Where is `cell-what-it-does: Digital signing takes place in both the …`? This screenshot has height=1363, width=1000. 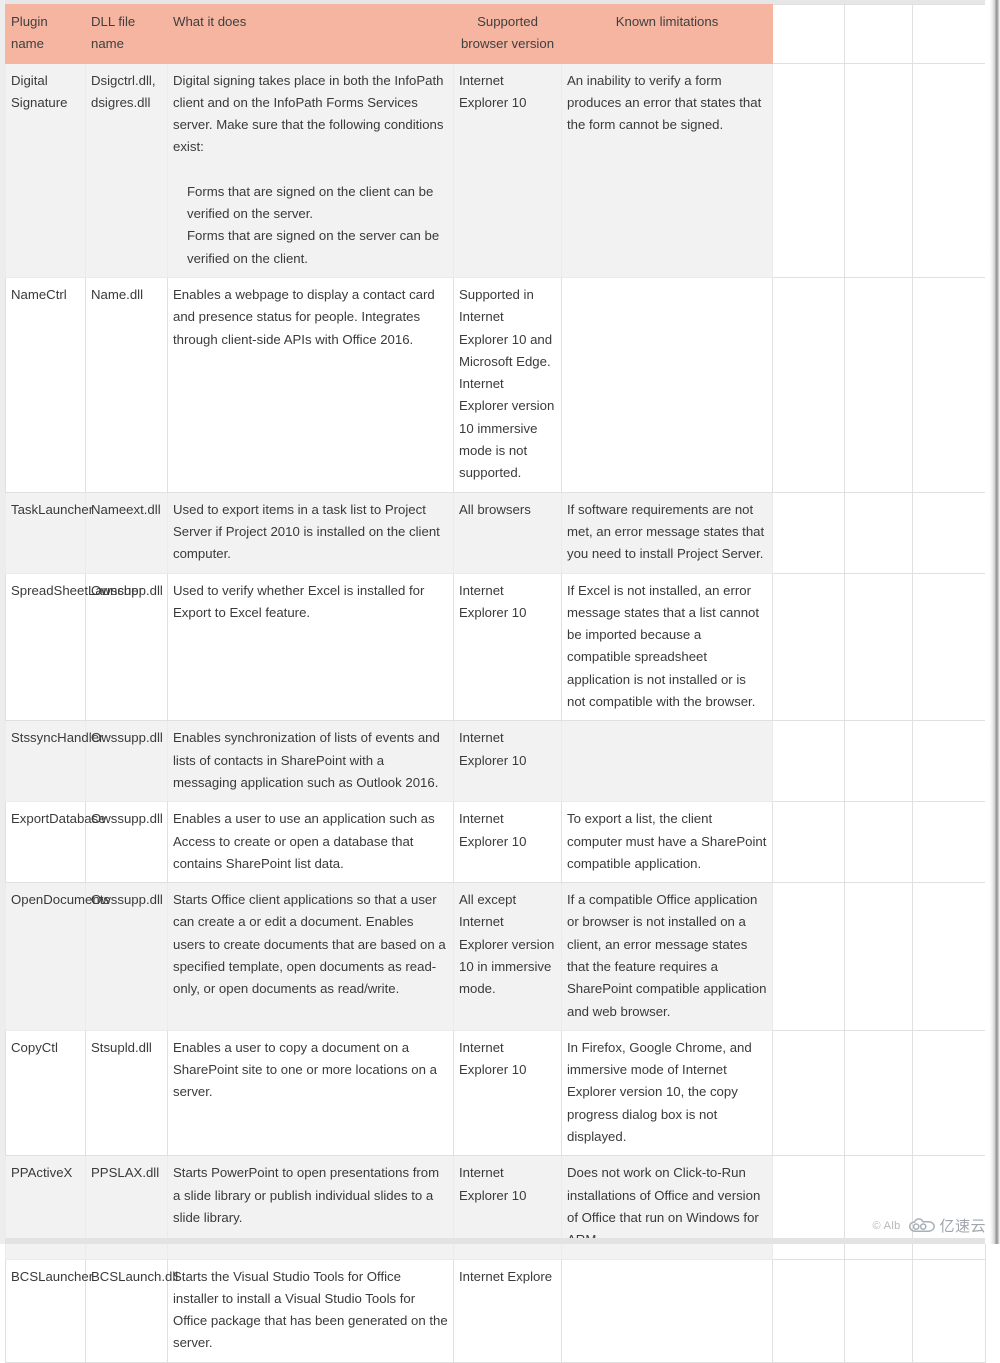
cell-what-it-does: Digital signing takes place in both the … is located at coordinates (310, 170).